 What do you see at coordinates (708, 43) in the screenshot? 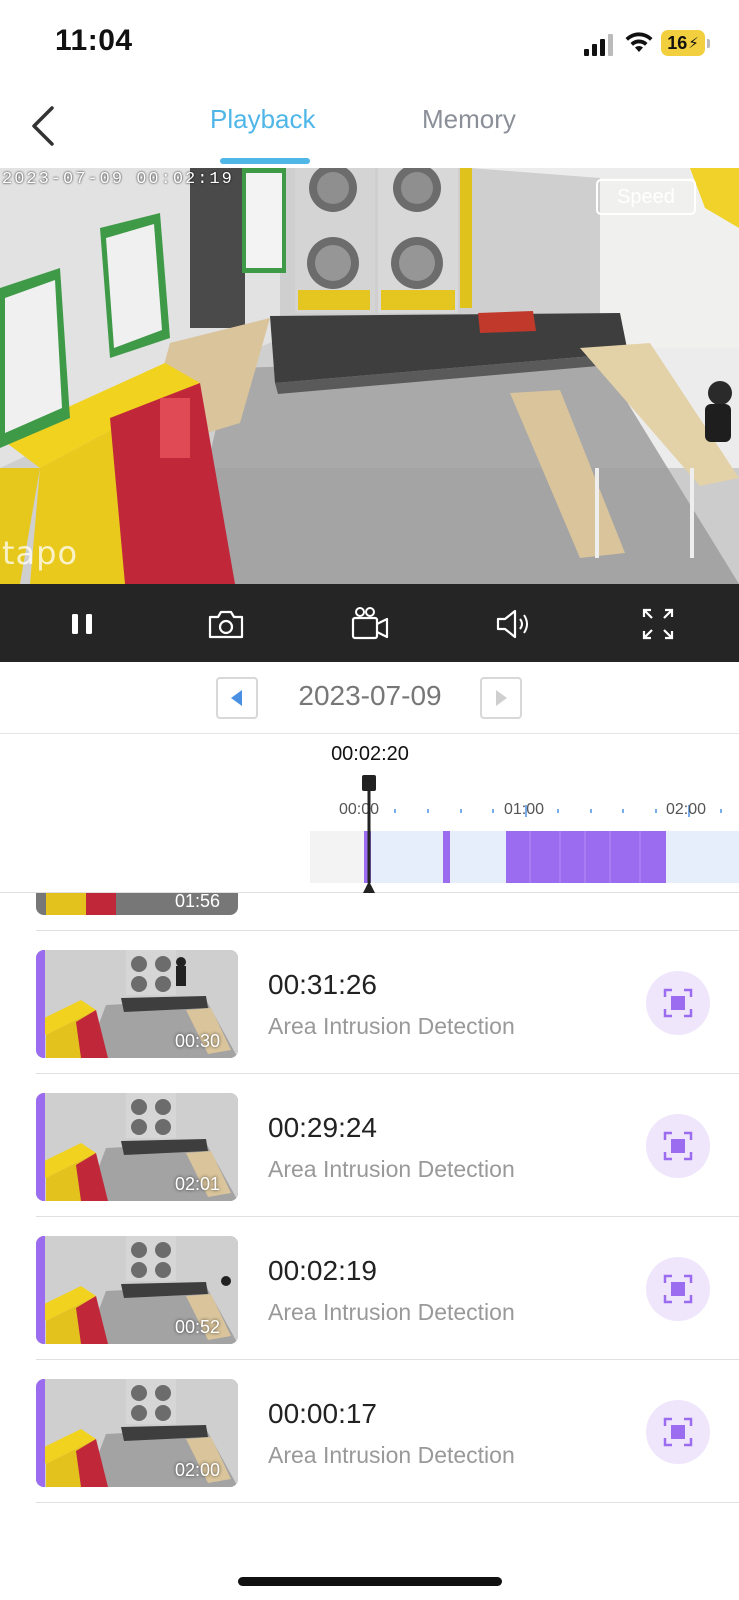
I see `battery-cap` at bounding box center [708, 43].